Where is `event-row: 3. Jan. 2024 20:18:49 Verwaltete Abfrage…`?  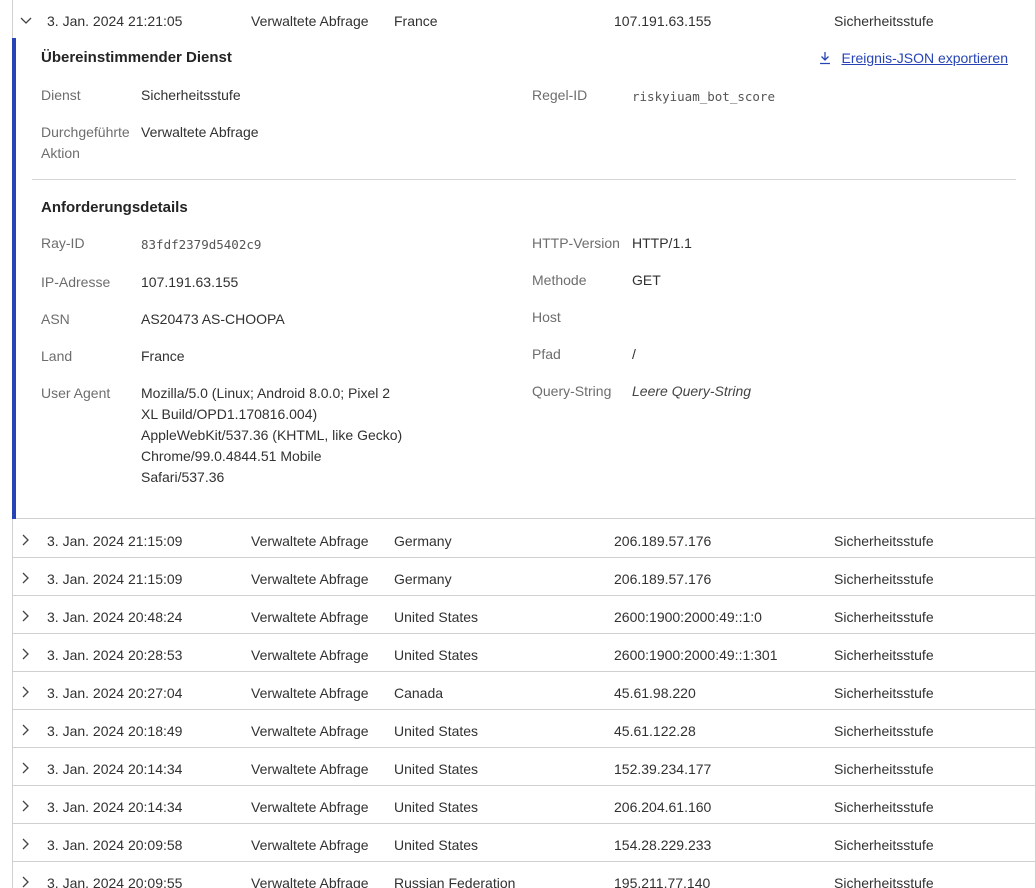
event-row: 3. Jan. 2024 20:18:49 Verwaltete Abfrage… is located at coordinates (518, 729).